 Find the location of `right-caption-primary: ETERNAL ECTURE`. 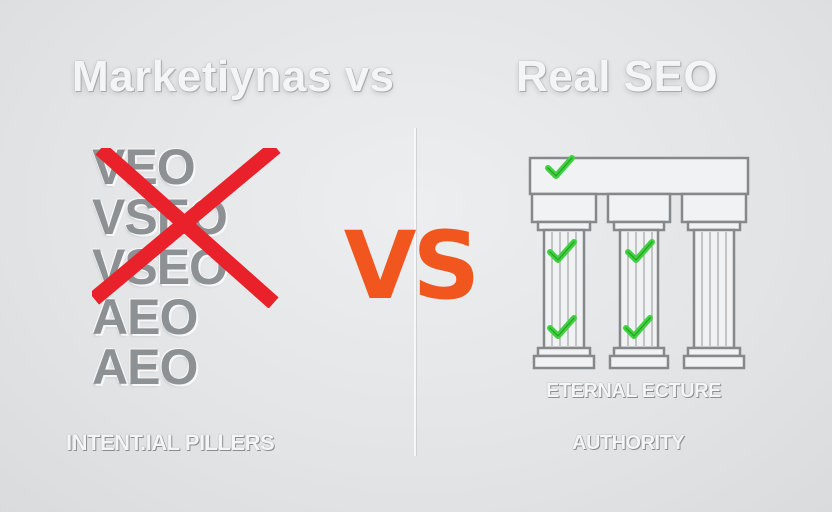

right-caption-primary: ETERNAL ECTURE is located at coordinates (633, 391).